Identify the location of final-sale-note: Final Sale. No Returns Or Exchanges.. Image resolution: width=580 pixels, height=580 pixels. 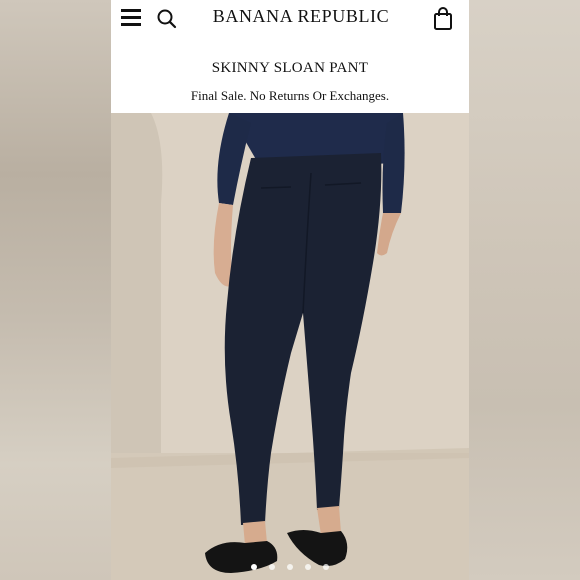
(290, 95).